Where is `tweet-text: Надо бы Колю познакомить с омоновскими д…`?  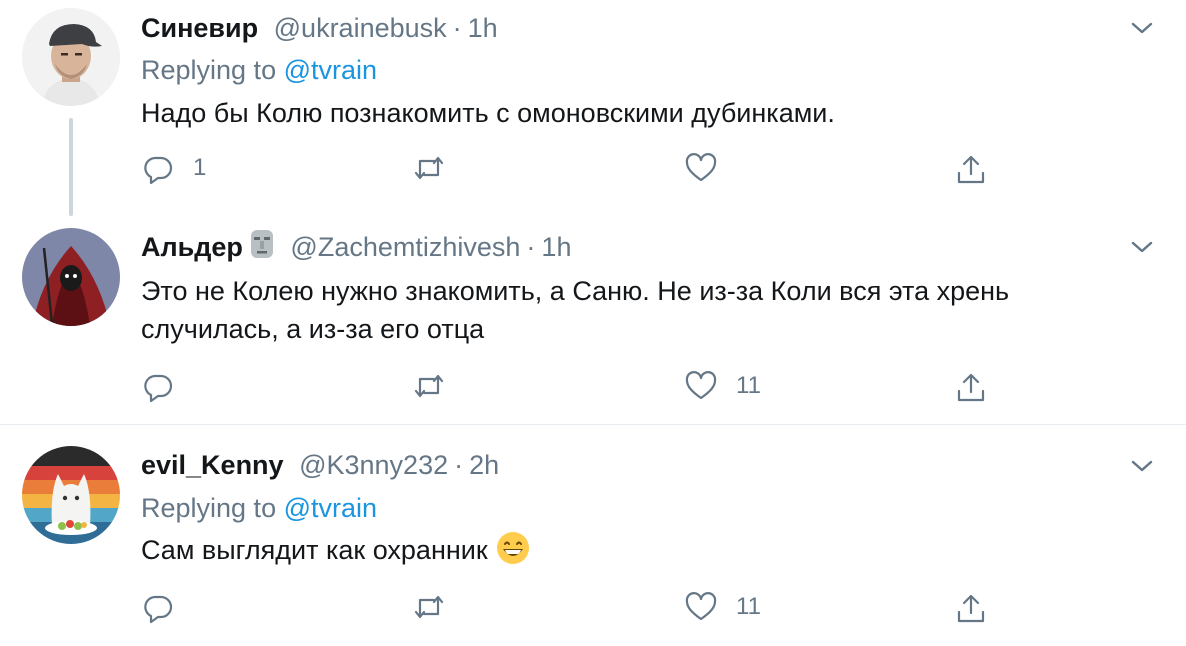
tweet-text: Надо бы Колю познакомить с омоновскими д… is located at coordinates (488, 113).